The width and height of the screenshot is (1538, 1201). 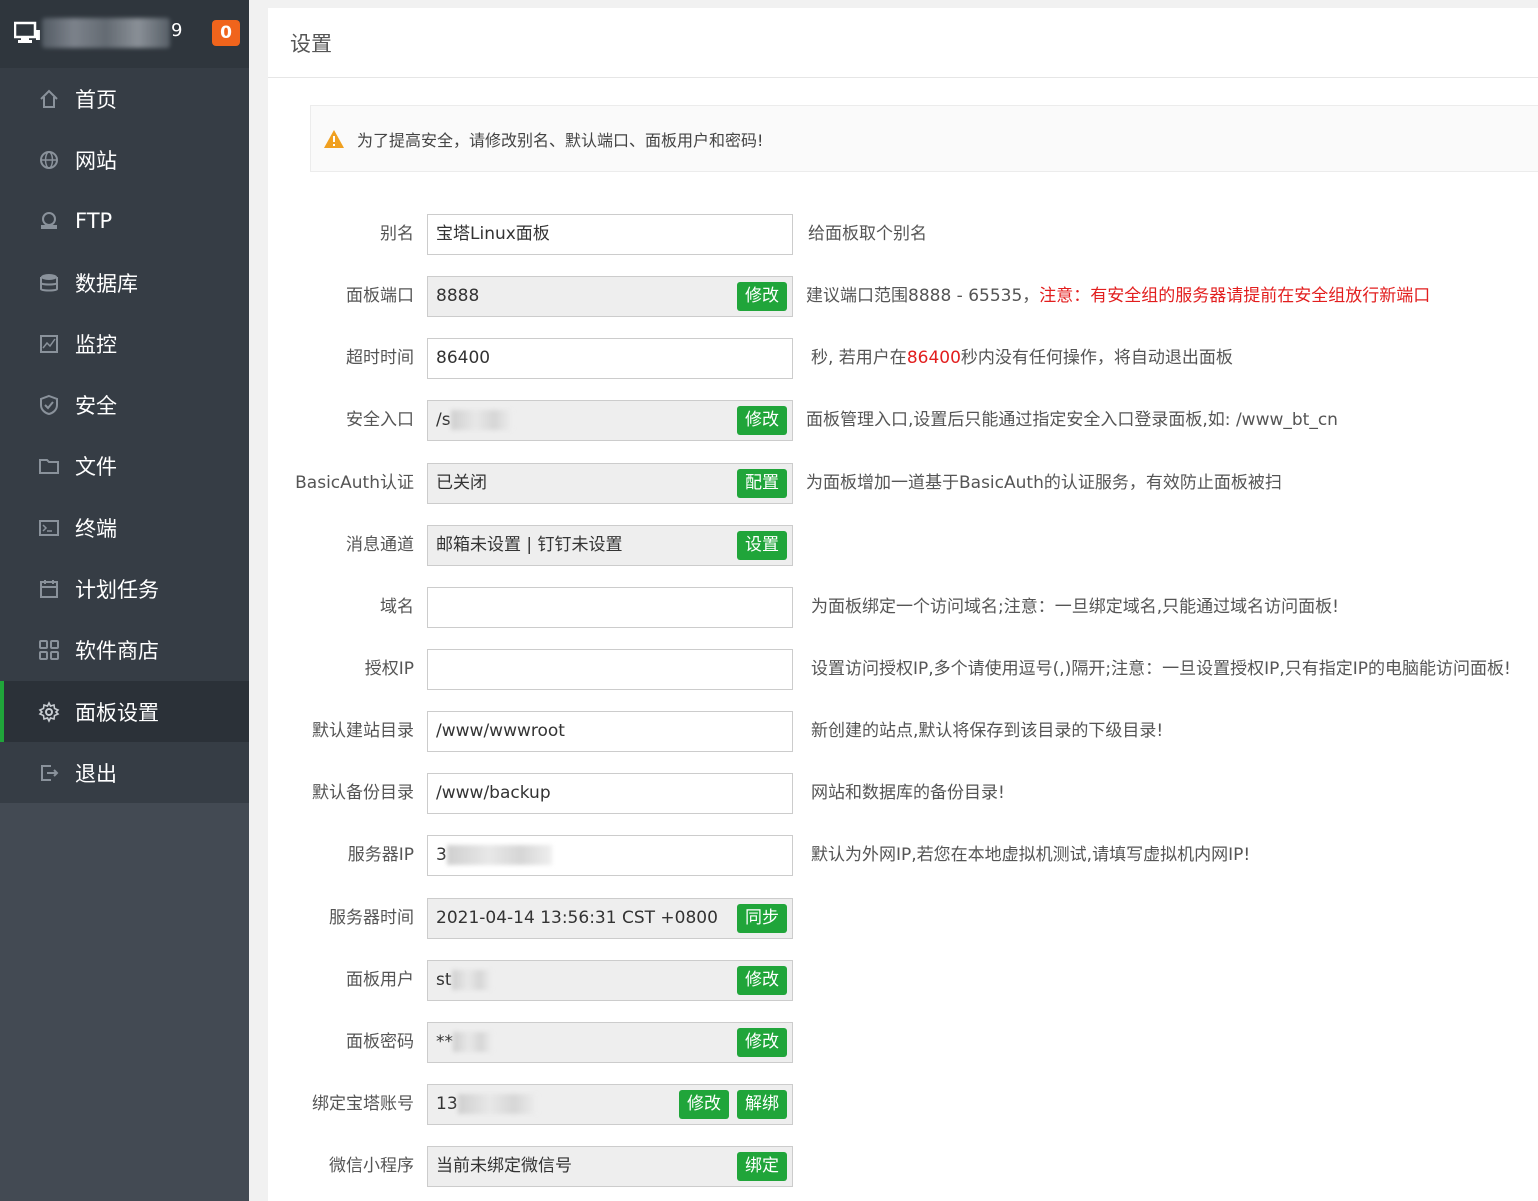 What do you see at coordinates (226, 33) in the screenshot?
I see `message-count-badge: 0` at bounding box center [226, 33].